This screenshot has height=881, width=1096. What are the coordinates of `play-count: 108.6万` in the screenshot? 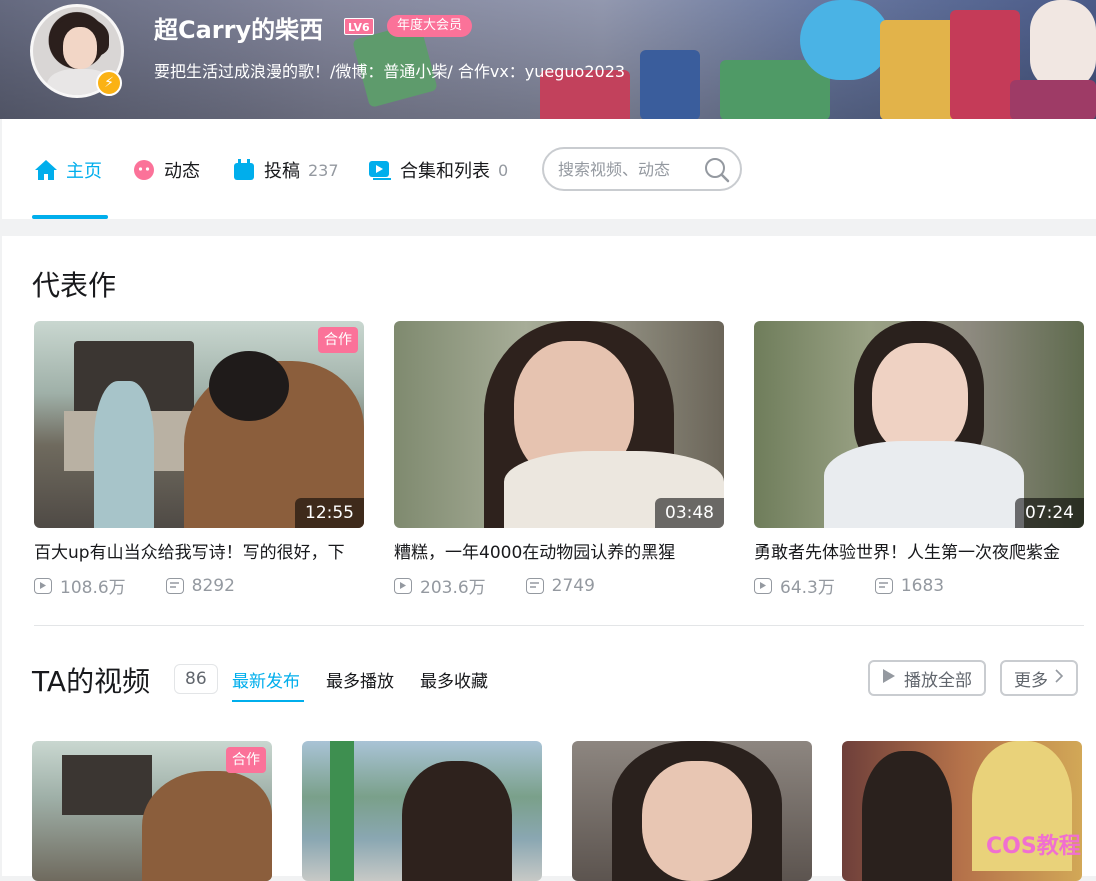 It's located at (80, 585).